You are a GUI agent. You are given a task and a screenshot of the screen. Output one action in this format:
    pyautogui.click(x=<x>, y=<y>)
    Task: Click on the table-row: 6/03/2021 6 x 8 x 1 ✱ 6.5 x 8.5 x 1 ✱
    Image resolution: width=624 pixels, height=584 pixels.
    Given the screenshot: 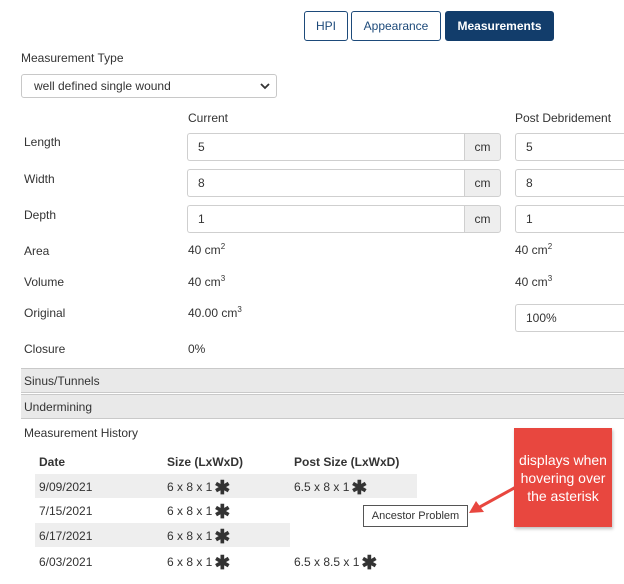 What is the action you would take?
    pyautogui.click(x=226, y=561)
    